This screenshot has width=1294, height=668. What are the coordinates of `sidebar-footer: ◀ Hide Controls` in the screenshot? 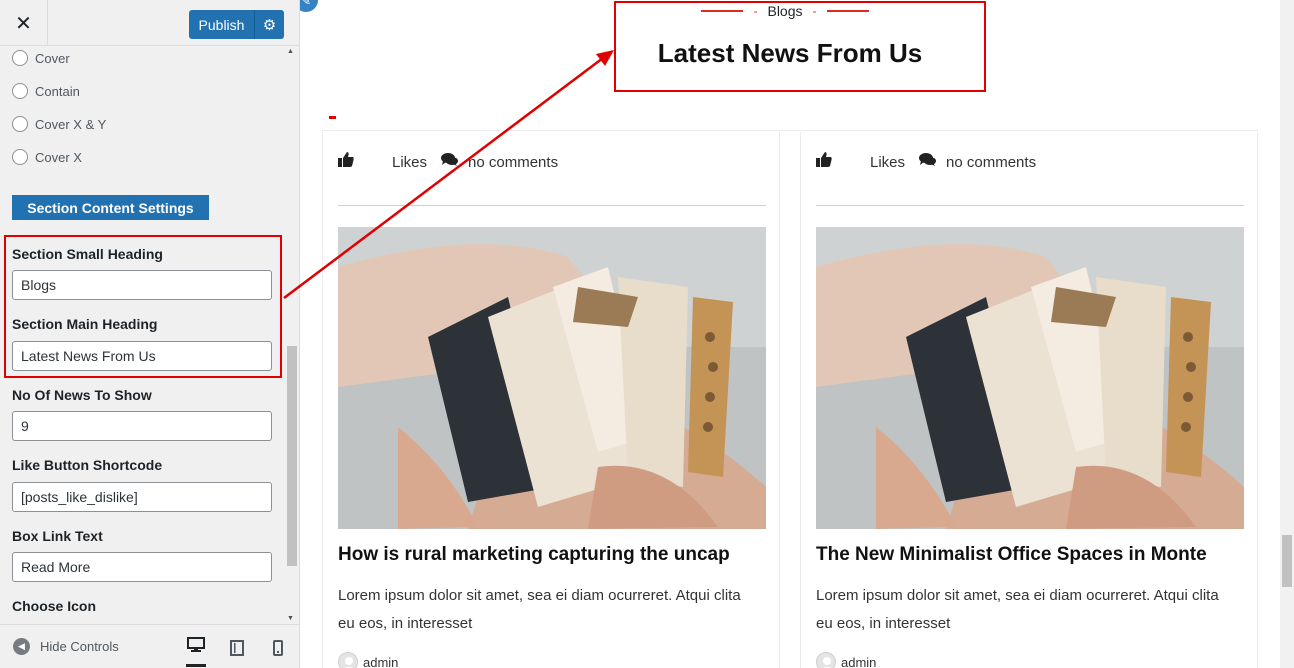 It's located at (149, 646).